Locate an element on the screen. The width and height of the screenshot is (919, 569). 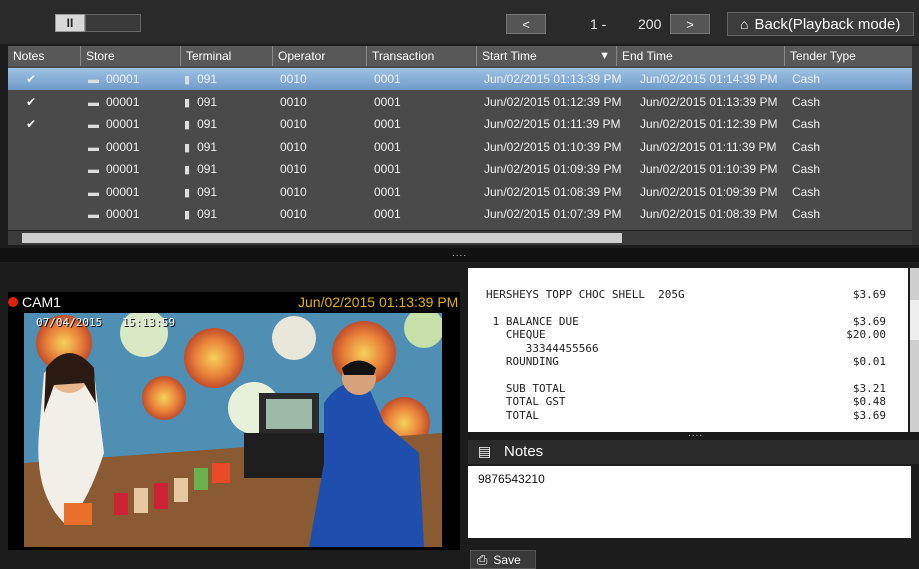
pause-button: II is located at coordinates (70, 23).